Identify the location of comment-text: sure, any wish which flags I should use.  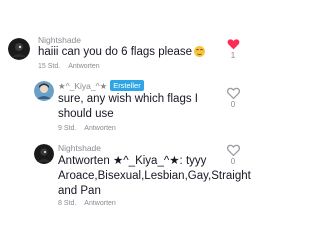
(128, 106).